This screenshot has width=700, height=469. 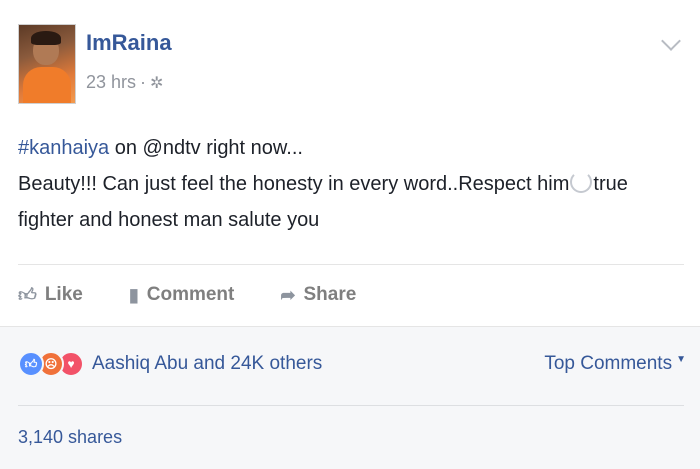 What do you see at coordinates (63, 148) in the screenshot?
I see `hashtag-link: #kanhaiya` at bounding box center [63, 148].